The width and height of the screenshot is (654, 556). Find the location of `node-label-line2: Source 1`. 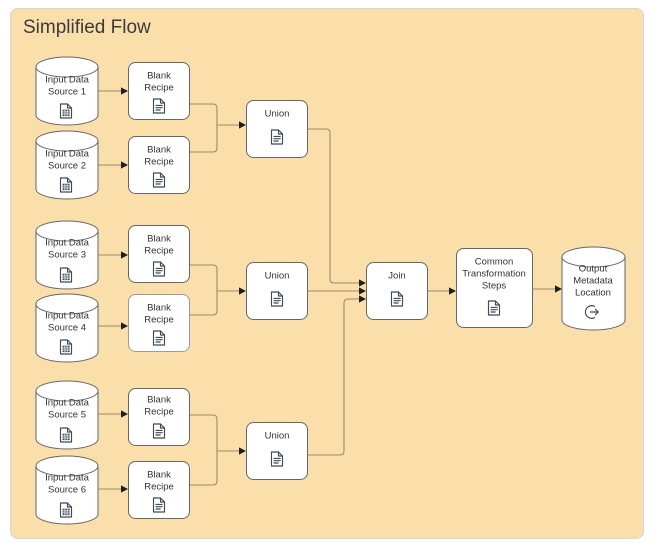

node-label-line2: Source 1 is located at coordinates (67, 92).